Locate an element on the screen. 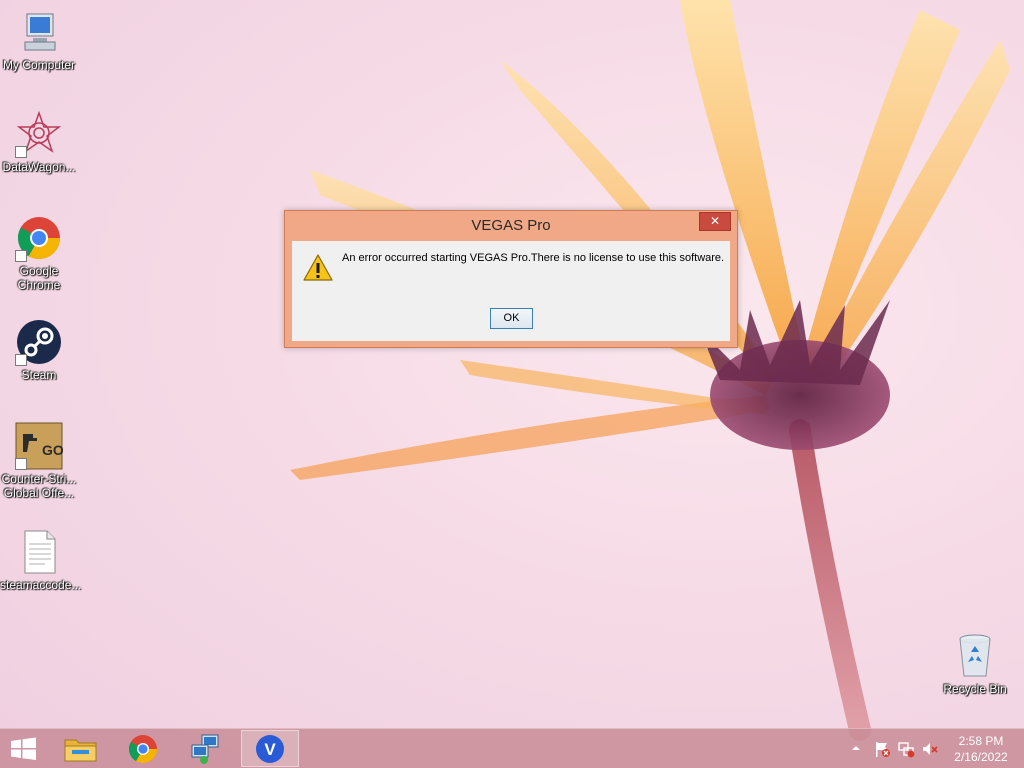 This screenshot has width=1024, height=768. windows-logo-icon is located at coordinates (23, 748).